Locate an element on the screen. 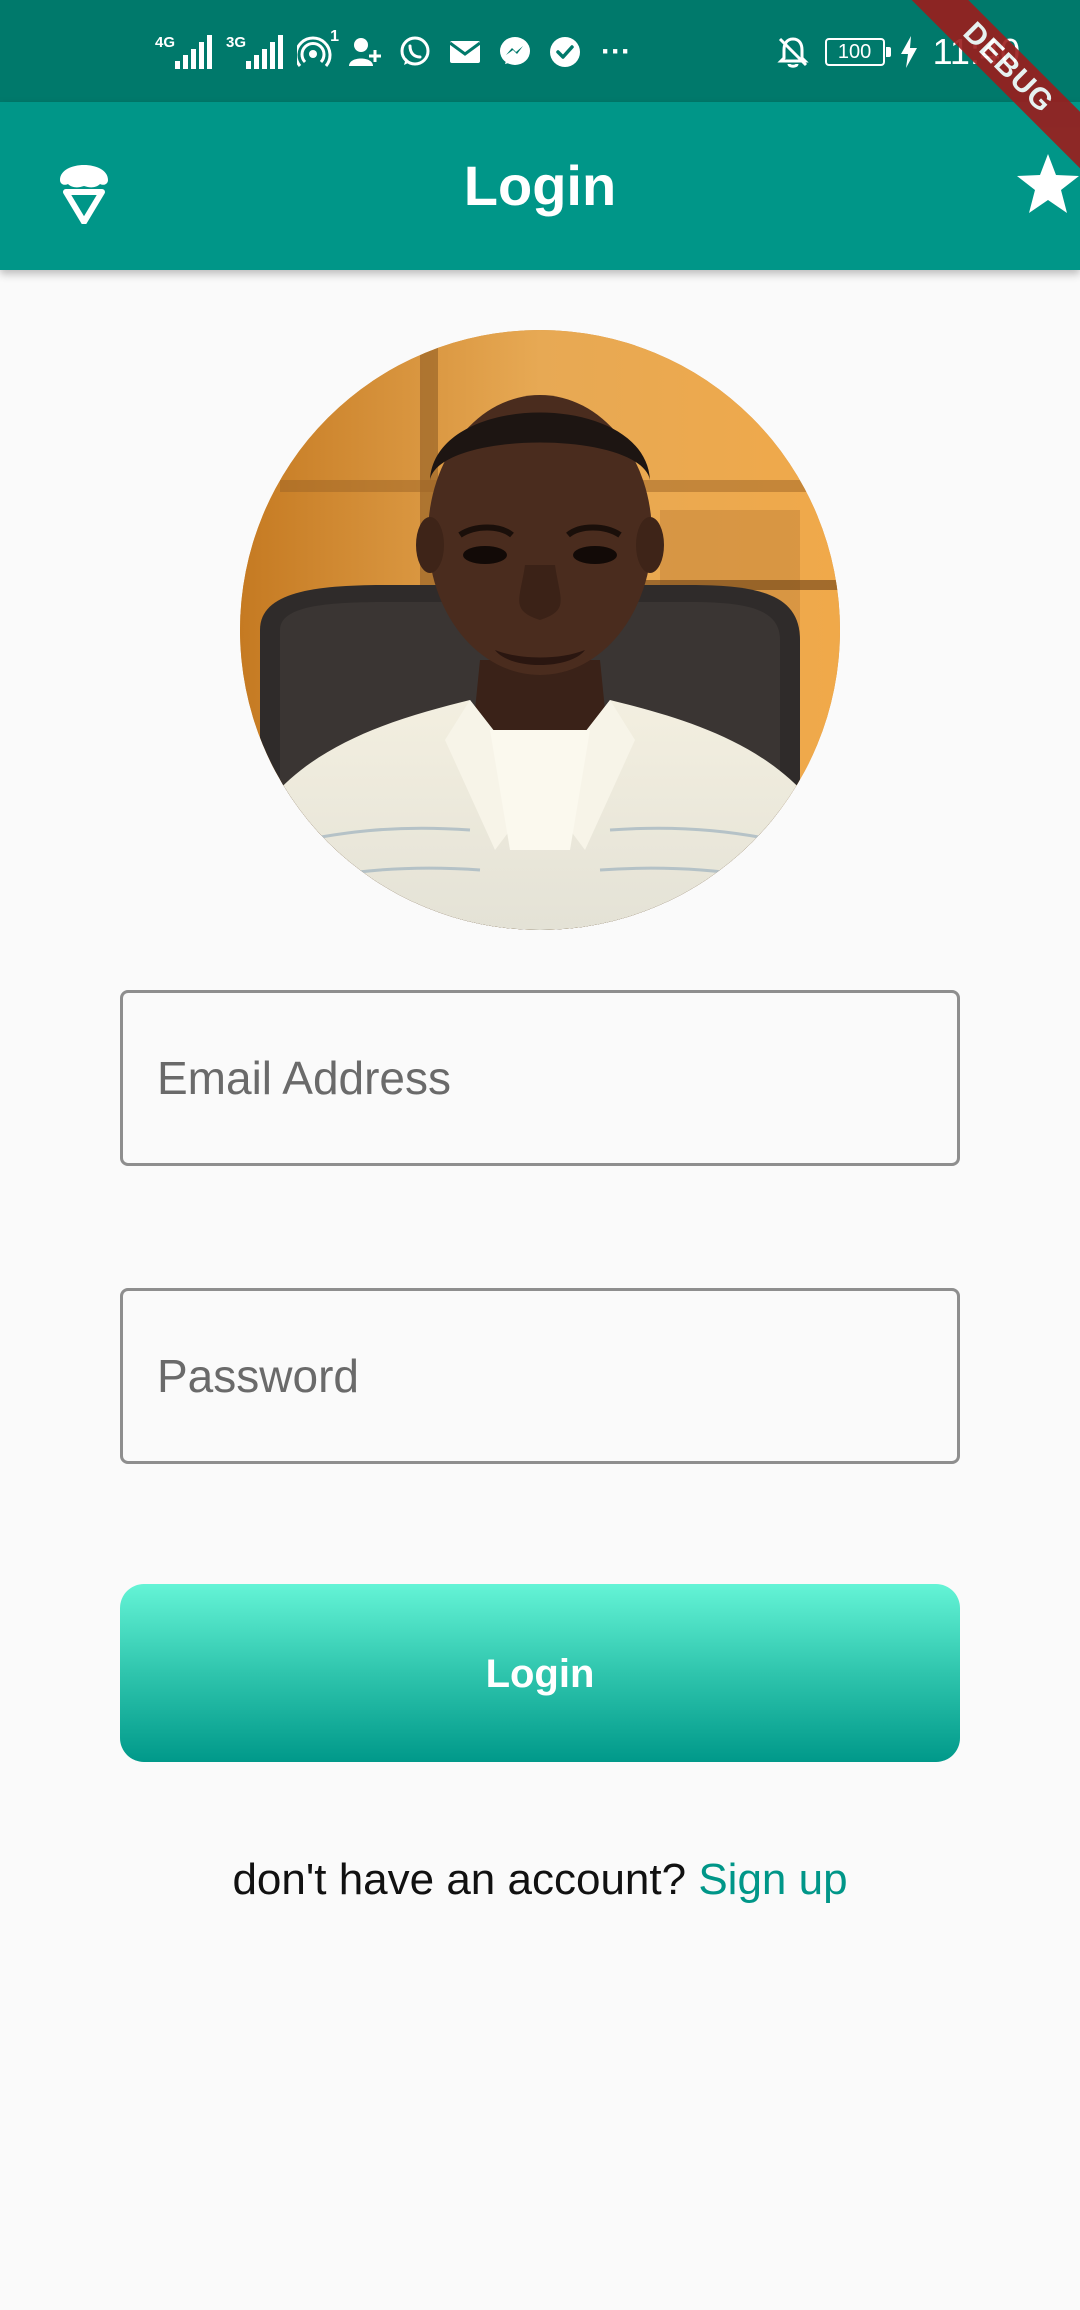 The width and height of the screenshot is (1080, 2310). charging-bolt-icon is located at coordinates (909, 52).